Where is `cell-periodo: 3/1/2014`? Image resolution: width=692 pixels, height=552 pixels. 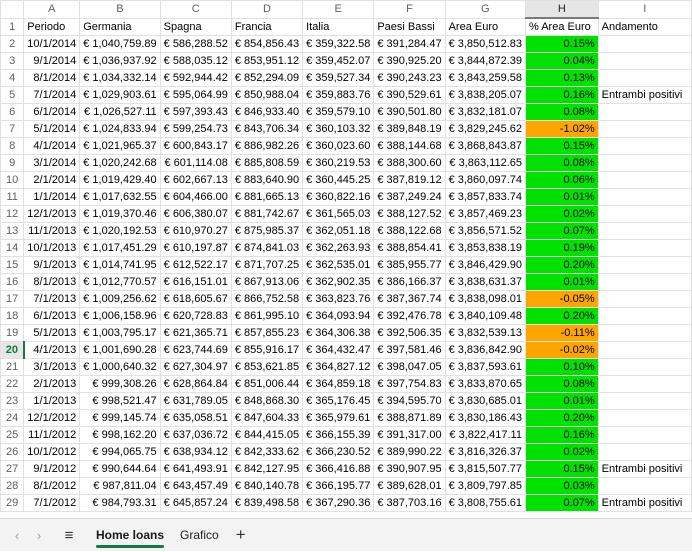
cell-periodo: 3/1/2014 is located at coordinates (52, 163).